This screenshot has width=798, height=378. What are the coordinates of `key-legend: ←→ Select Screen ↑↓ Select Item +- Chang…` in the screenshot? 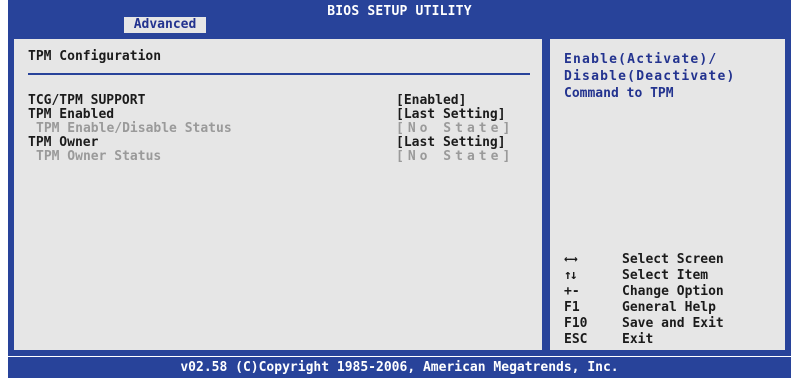 It's located at (674, 300).